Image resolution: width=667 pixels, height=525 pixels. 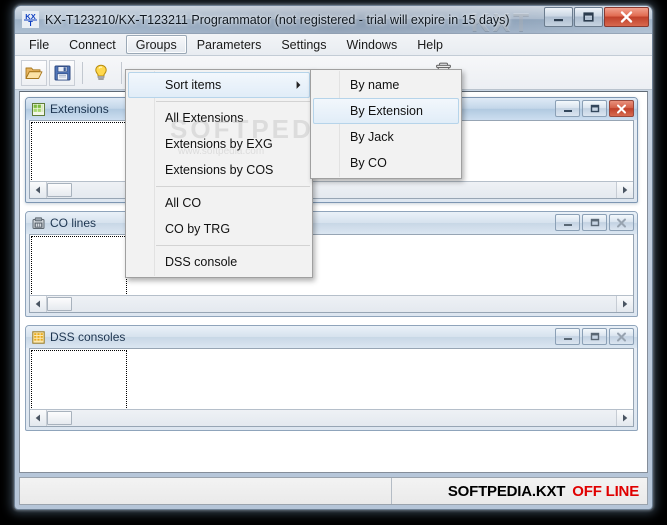 What do you see at coordinates (38, 337) in the screenshot?
I see `dss-keypad-icon` at bounding box center [38, 337].